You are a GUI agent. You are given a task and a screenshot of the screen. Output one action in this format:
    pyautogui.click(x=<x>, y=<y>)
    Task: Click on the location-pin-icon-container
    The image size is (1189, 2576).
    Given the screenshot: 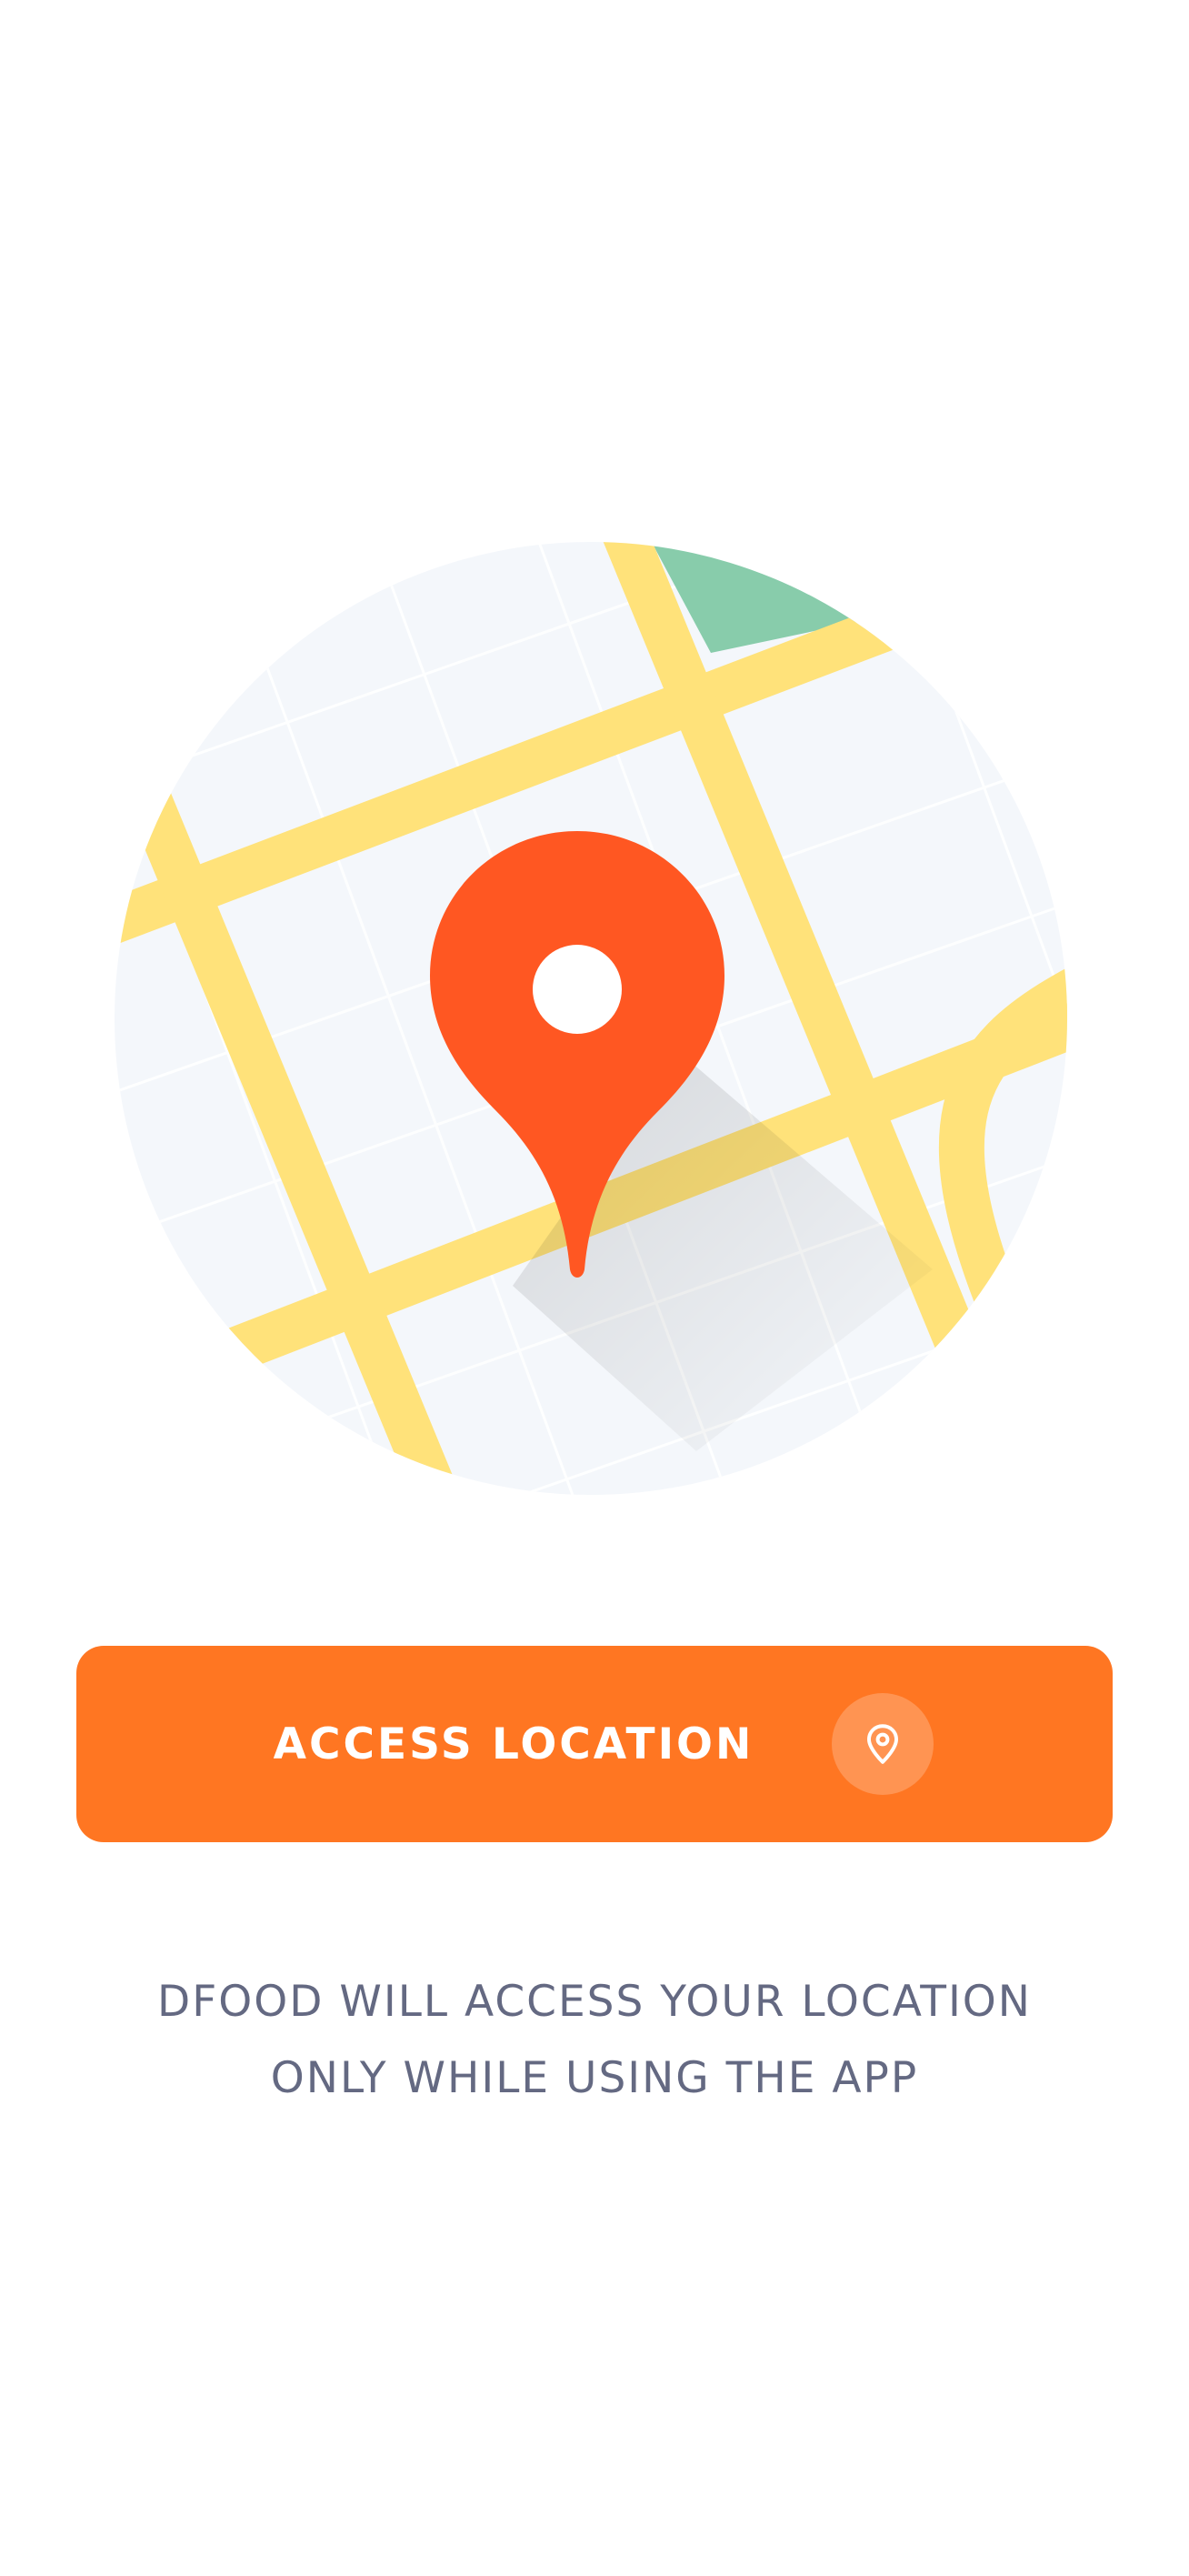 What is the action you would take?
    pyautogui.click(x=883, y=1744)
    